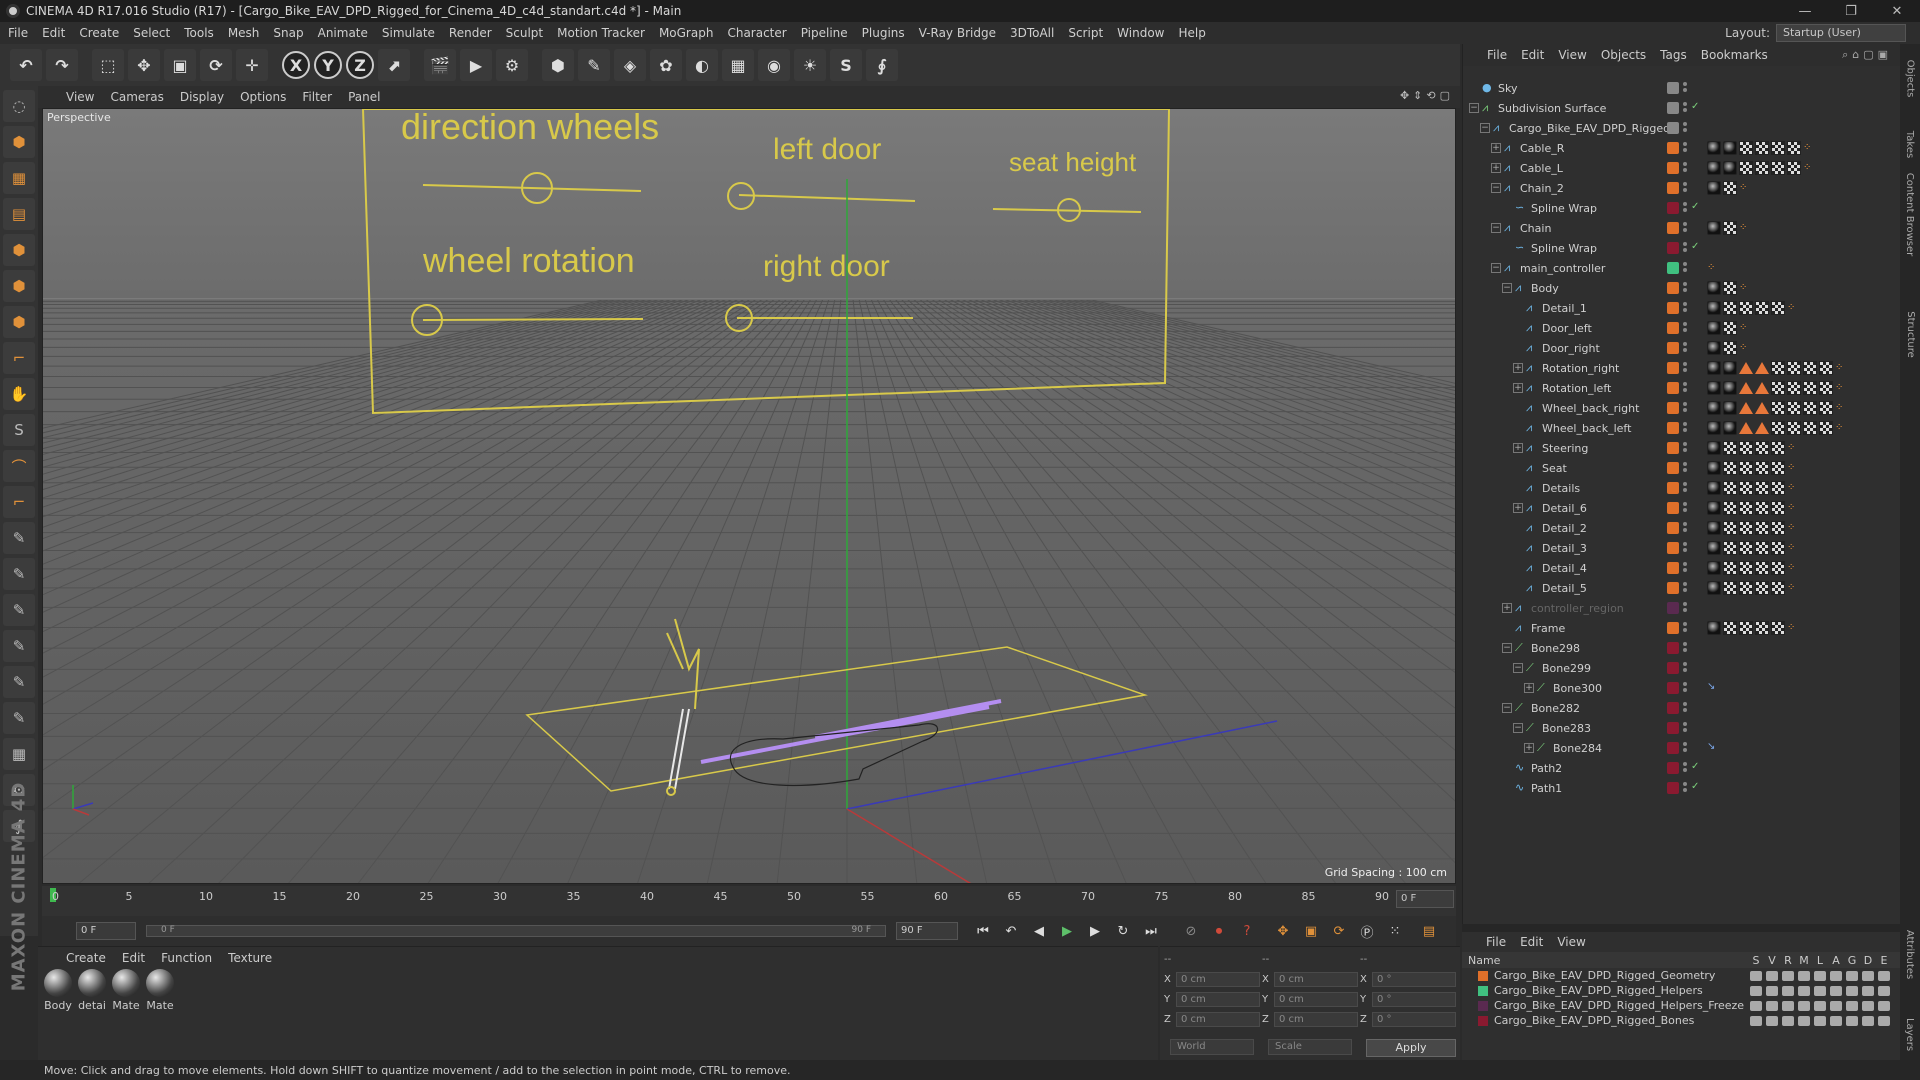 This screenshot has height=1080, width=1920. What do you see at coordinates (19, 610) in the screenshot?
I see `knife-tool-icon: ✎` at bounding box center [19, 610].